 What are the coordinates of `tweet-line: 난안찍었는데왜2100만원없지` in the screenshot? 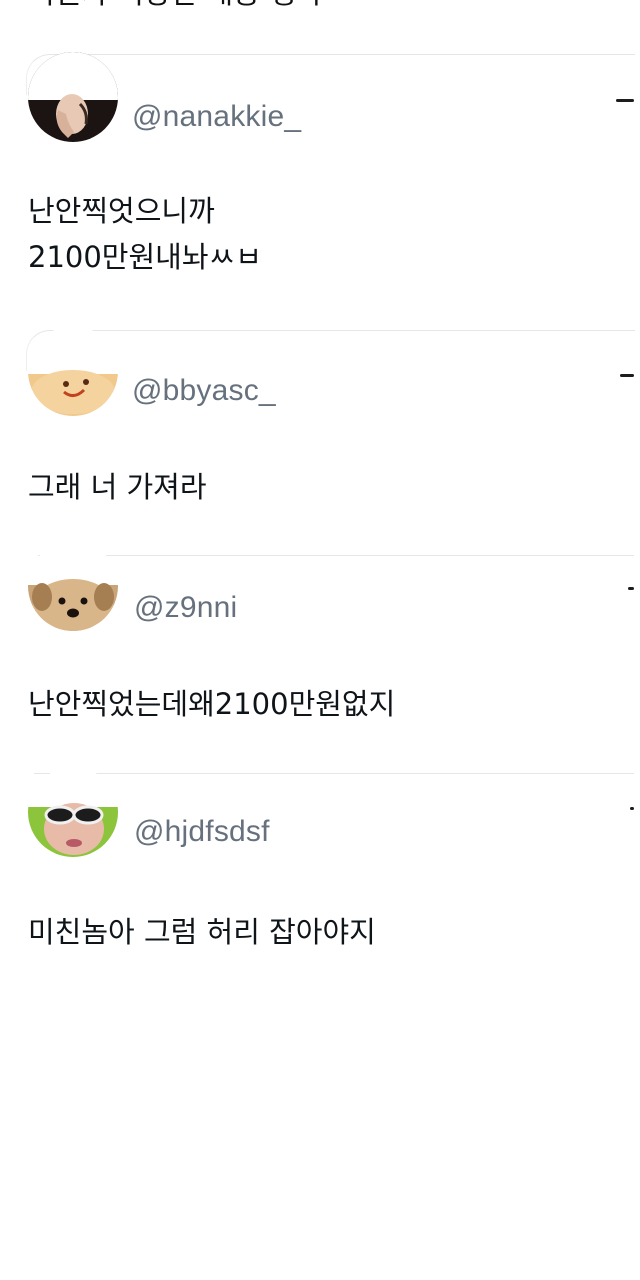 It's located at (212, 704).